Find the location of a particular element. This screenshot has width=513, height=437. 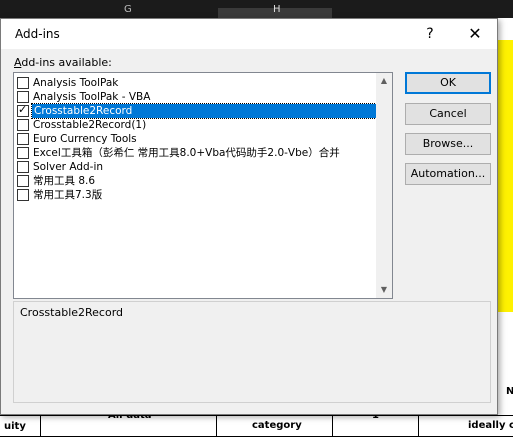

highlighted-cells is located at coordinates (505, 176).